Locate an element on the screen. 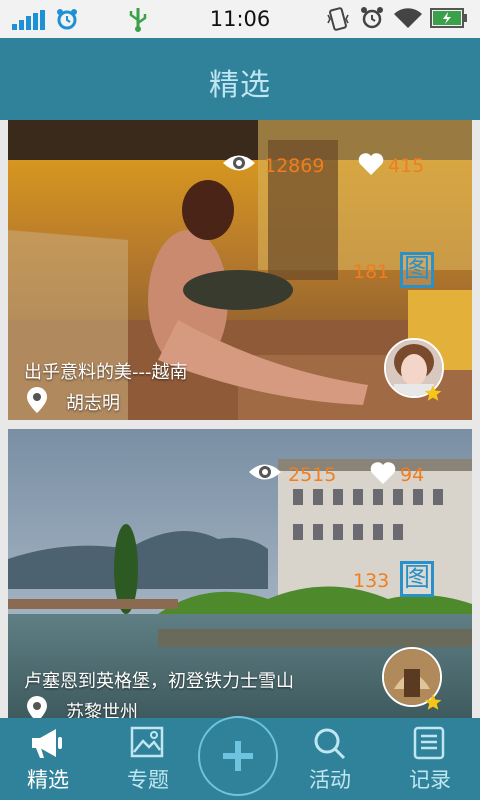 This screenshot has height=800, width=480. battery-icon is located at coordinates (448, 18).